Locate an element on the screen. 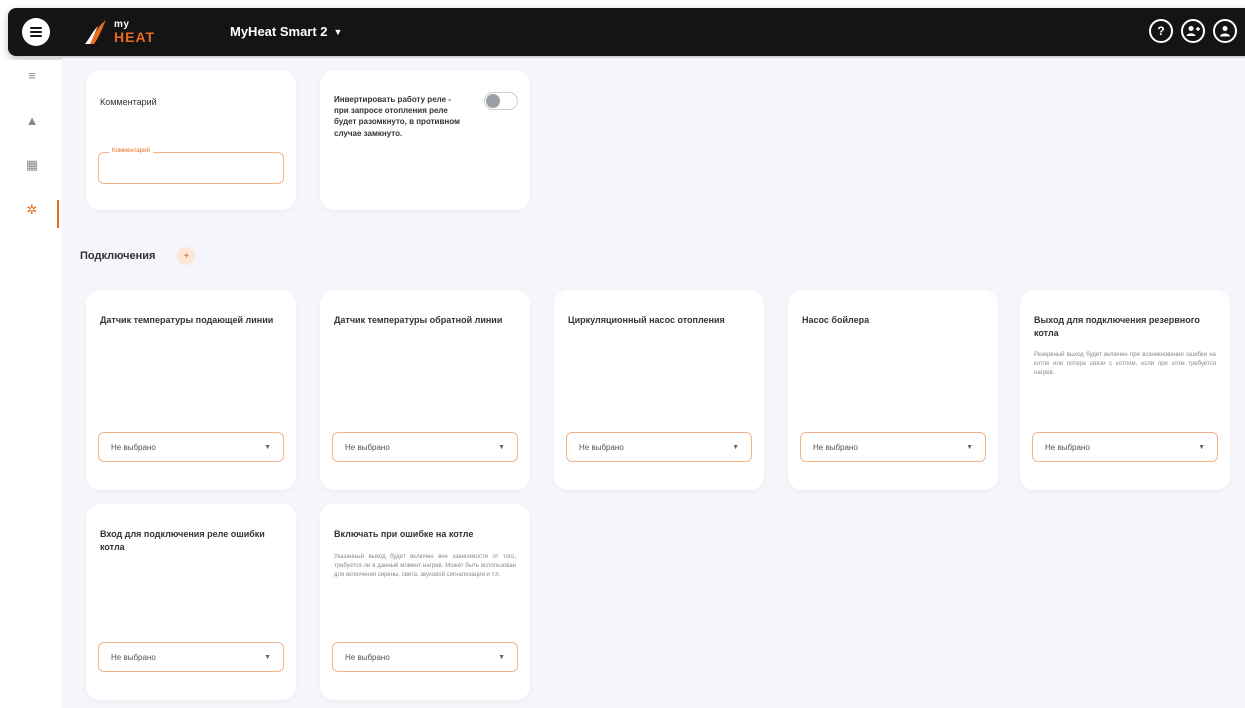 Image resolution: width=1245 pixels, height=708 pixels. connections-title: Подключения is located at coordinates (118, 256).